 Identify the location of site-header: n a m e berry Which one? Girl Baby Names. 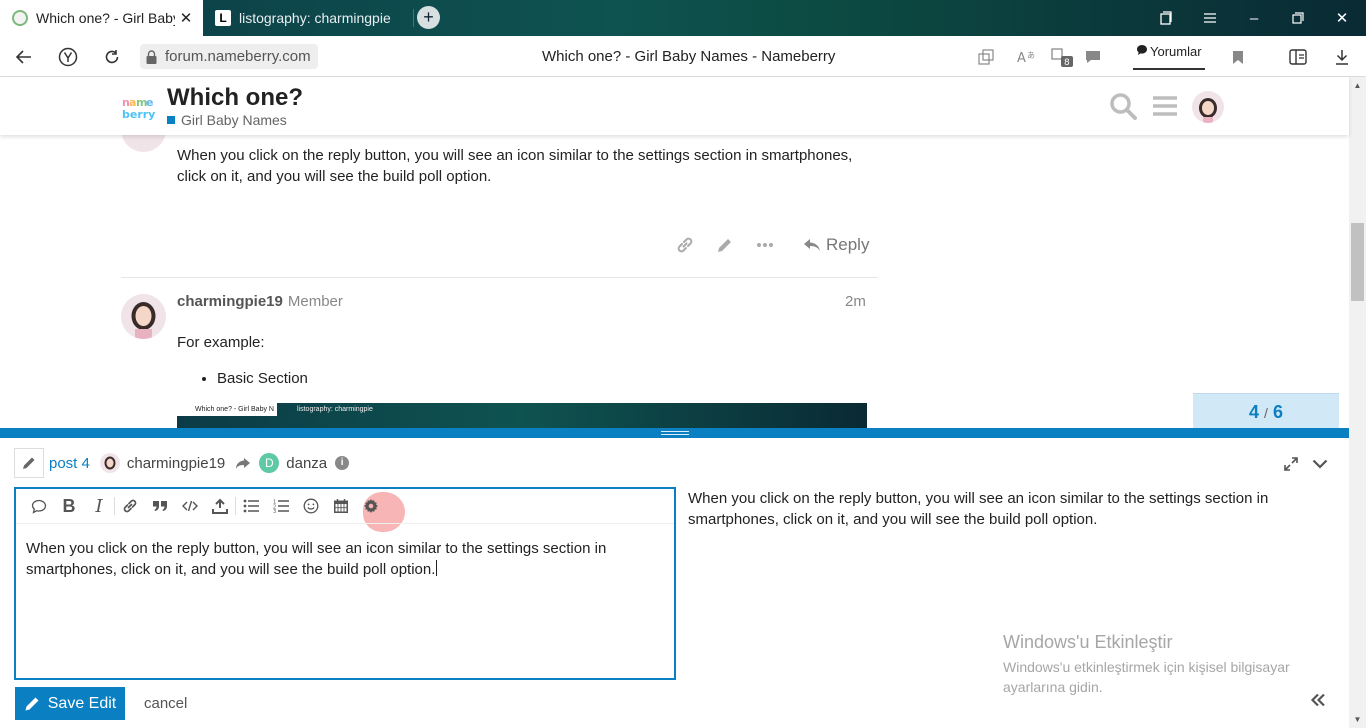
(674, 106).